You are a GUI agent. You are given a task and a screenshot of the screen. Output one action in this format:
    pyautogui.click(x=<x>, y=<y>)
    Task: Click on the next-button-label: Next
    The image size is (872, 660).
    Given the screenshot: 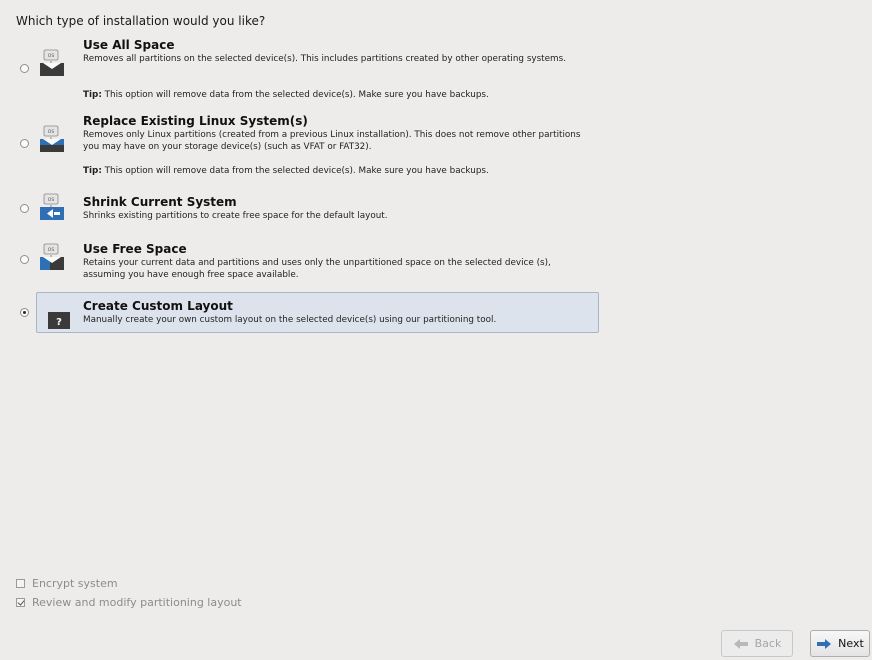 What is the action you would take?
    pyautogui.click(x=851, y=643)
    